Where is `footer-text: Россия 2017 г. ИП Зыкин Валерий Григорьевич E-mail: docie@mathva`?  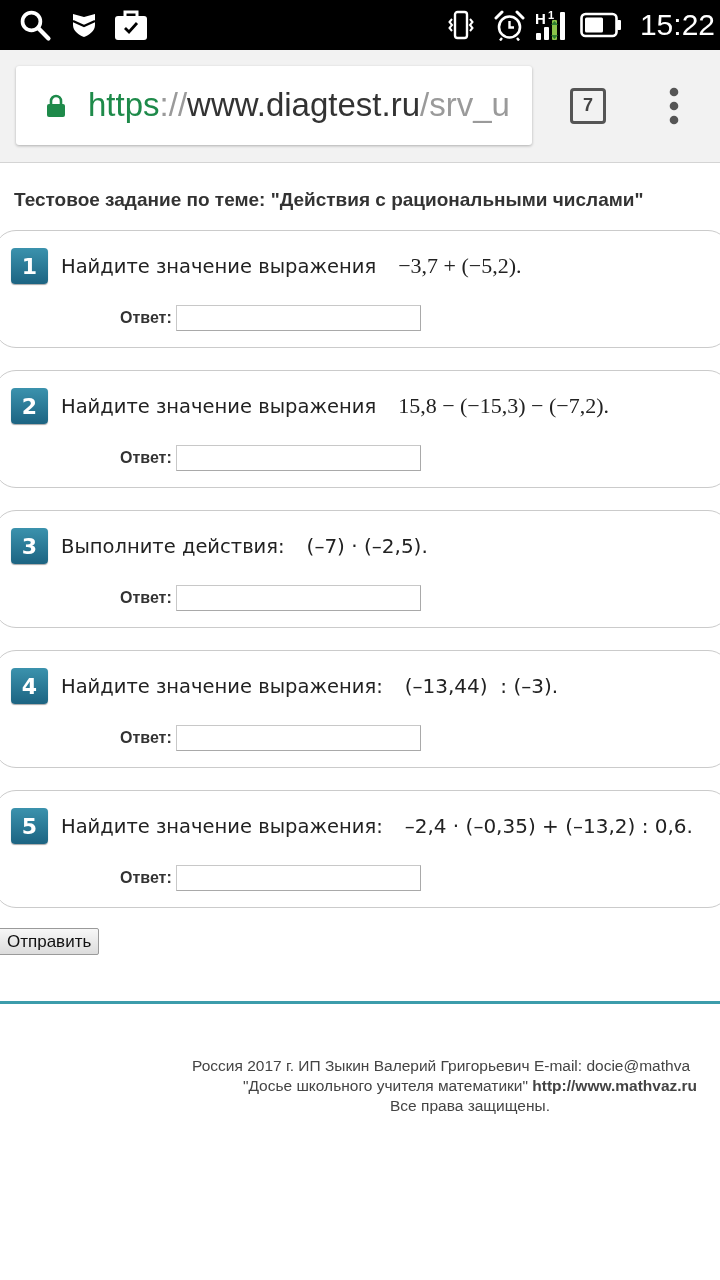 footer-text: Россия 2017 г. ИП Зыкин Валерий Григорьевич E-mail: docie@mathva is located at coordinates (441, 1066).